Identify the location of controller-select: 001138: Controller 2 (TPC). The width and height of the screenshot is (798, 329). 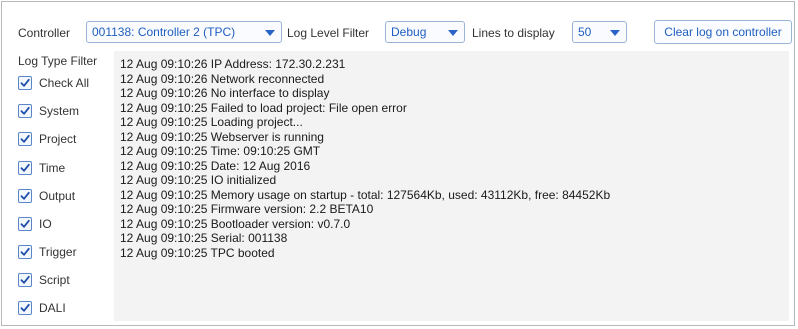
(184, 32).